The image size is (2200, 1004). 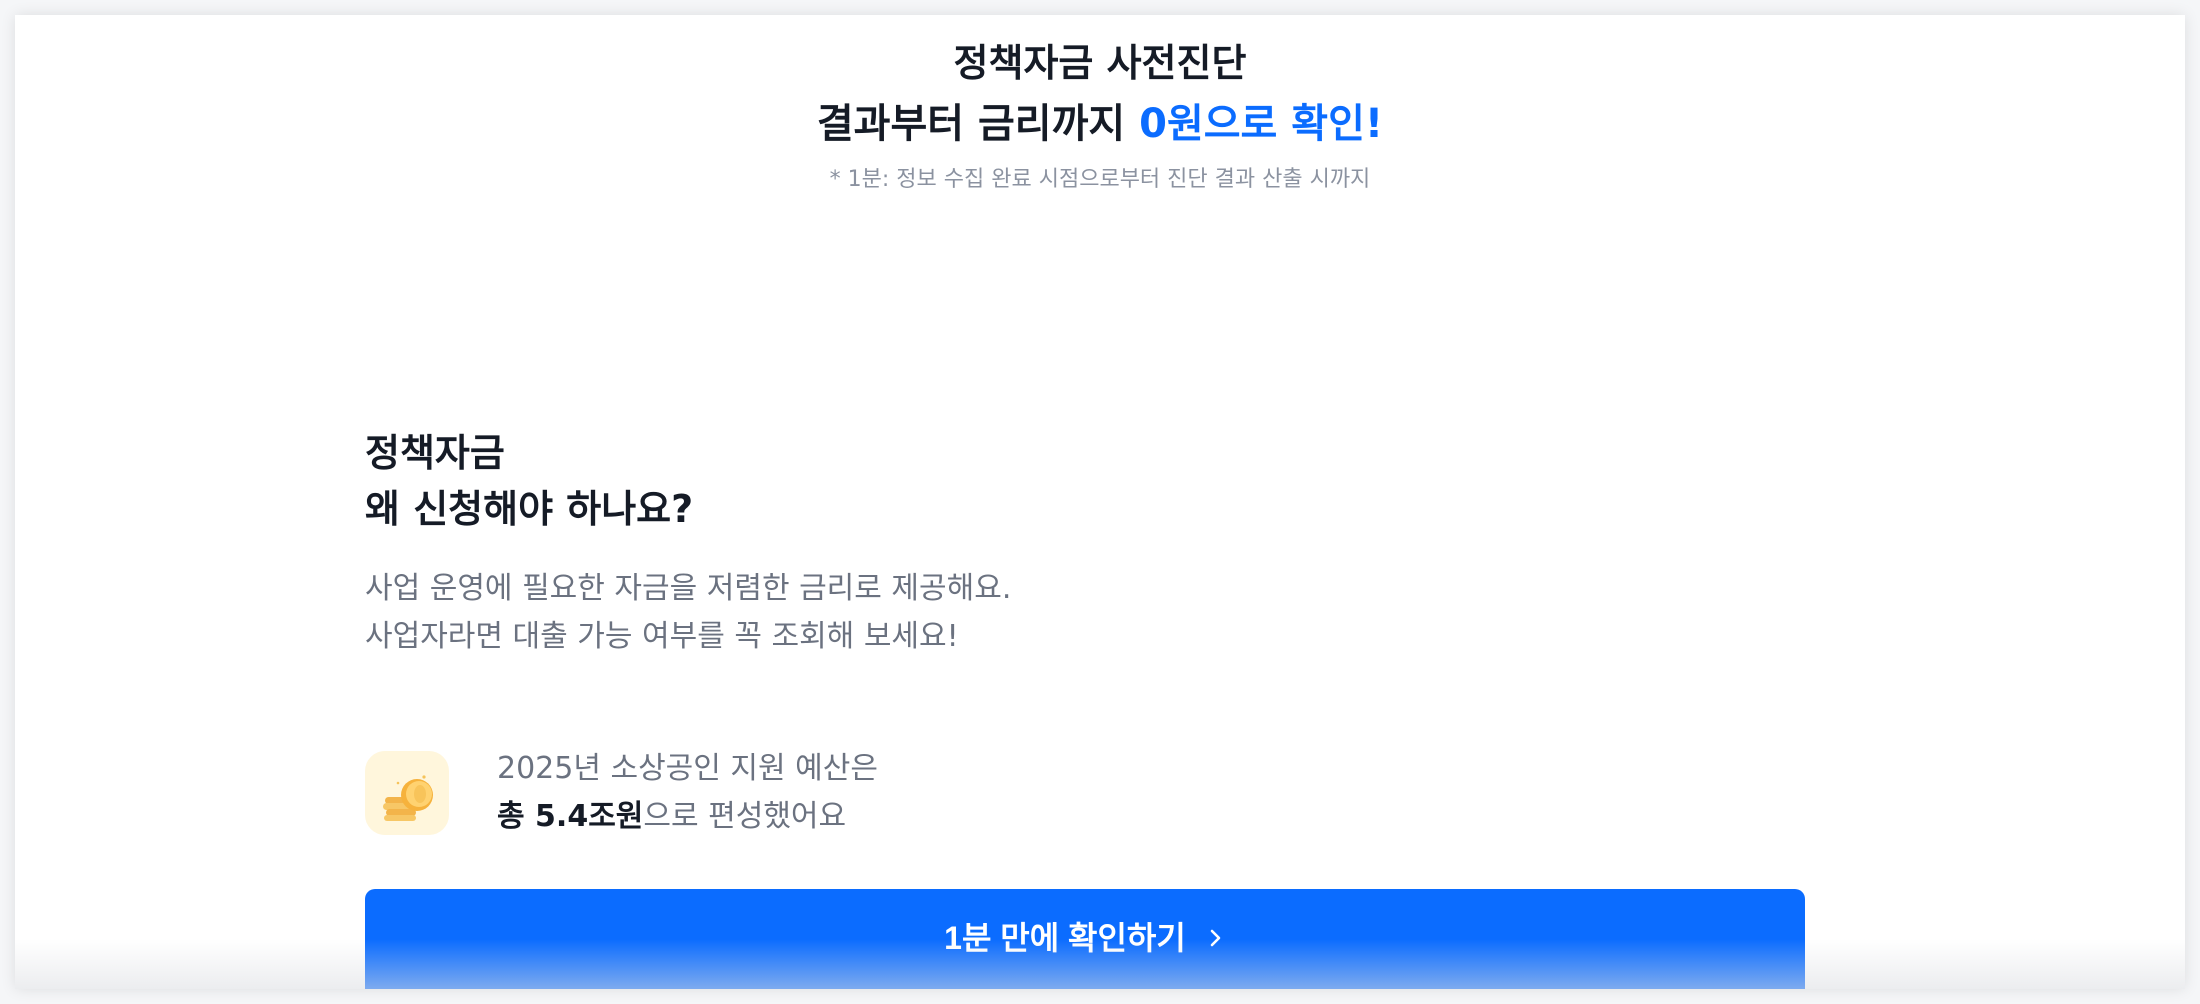 I want to click on budget-line2-rest: 으로 편성했어요, so click(x=745, y=816).